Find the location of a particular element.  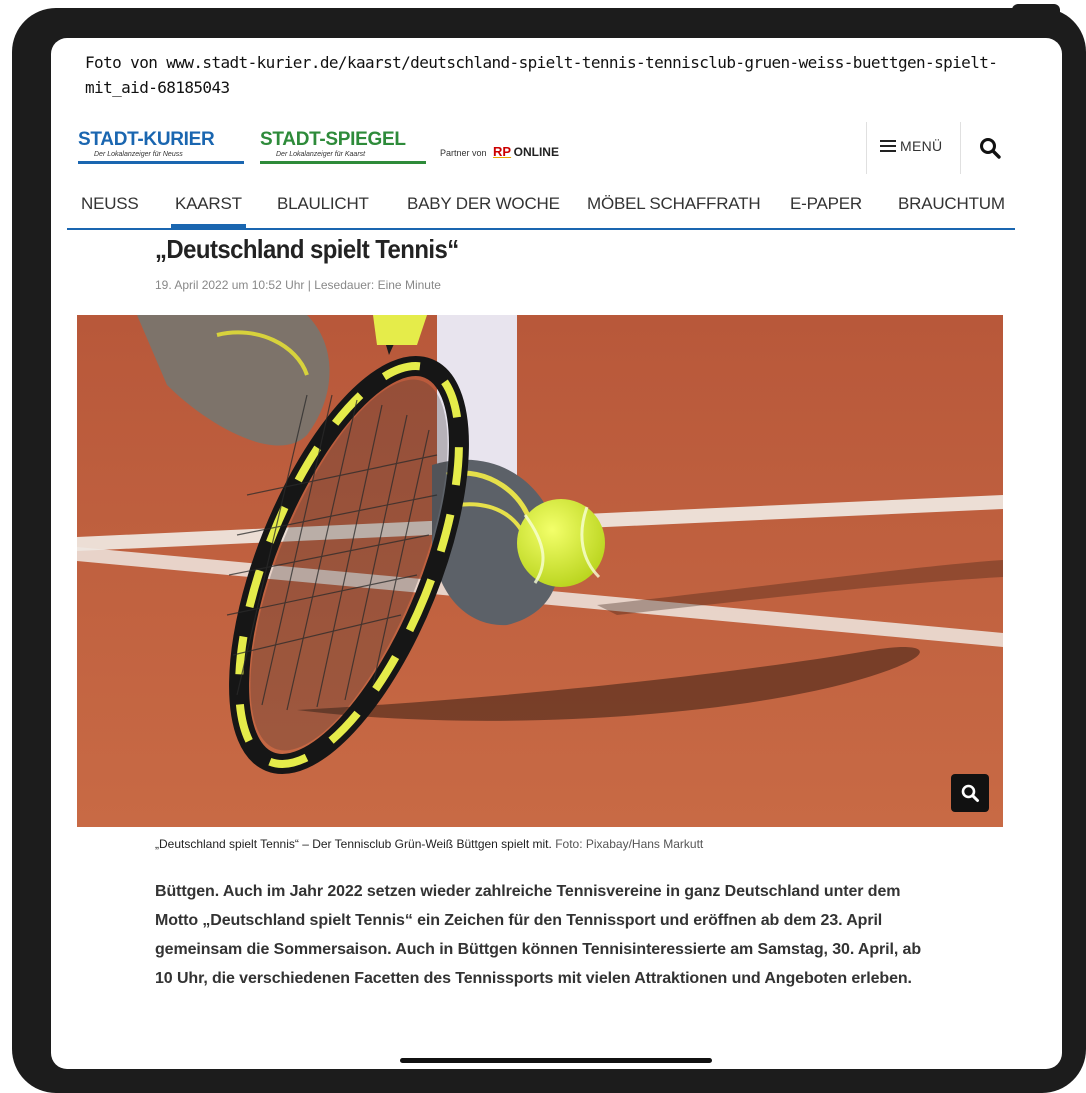

partner-rp-online: Partner von RP ONLINE is located at coordinates (499, 151).